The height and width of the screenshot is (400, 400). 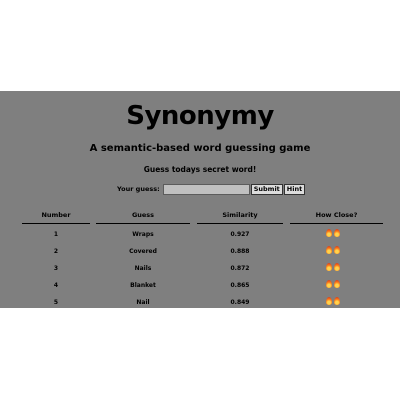 I want to click on table-row: 4 Blanket 0.865, so click(x=200, y=287).